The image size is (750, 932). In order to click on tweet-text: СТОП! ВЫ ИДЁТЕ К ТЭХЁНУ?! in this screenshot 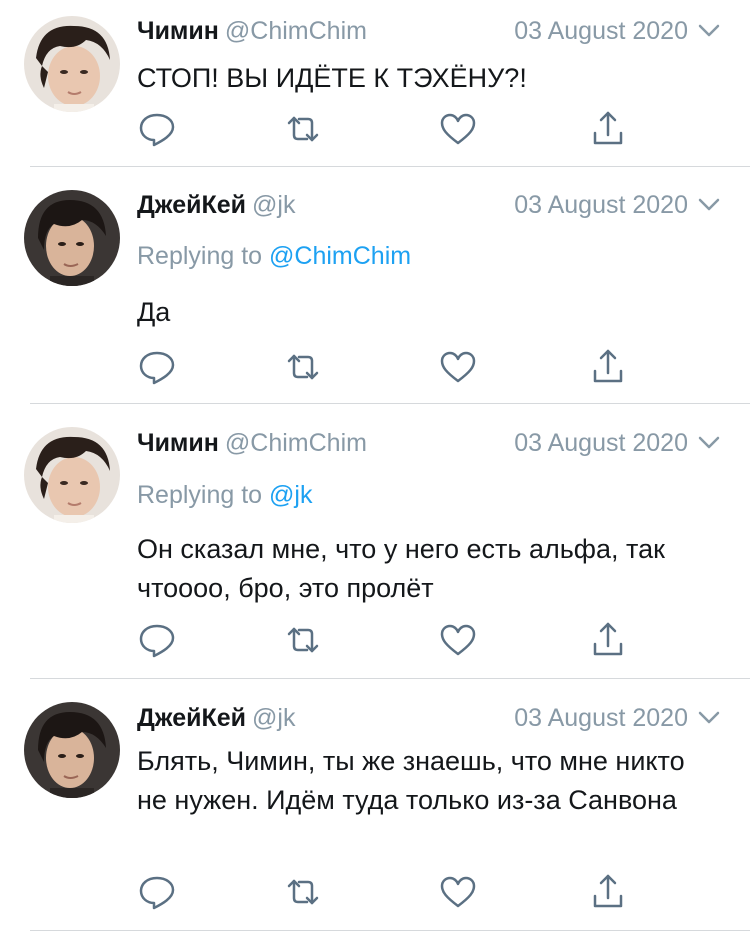, I will do `click(332, 78)`.